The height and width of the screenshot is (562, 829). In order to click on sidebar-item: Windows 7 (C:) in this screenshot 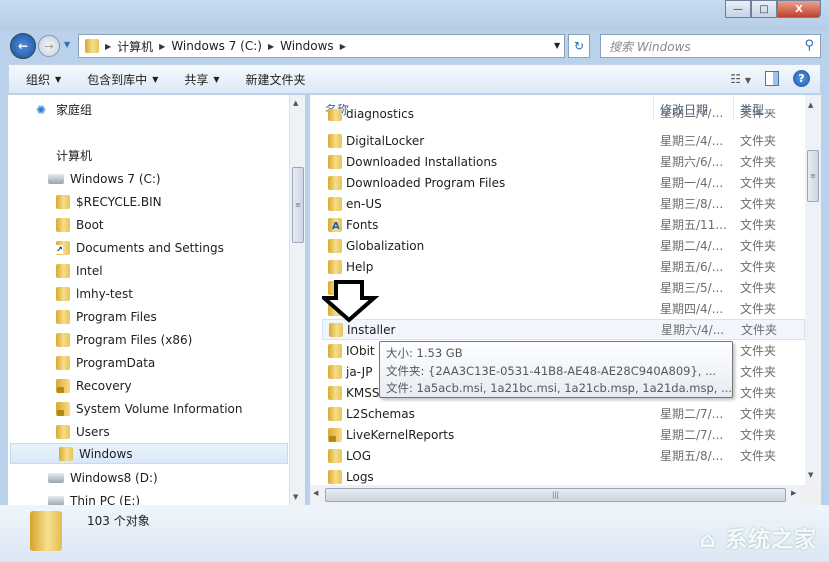, I will do `click(104, 178)`.